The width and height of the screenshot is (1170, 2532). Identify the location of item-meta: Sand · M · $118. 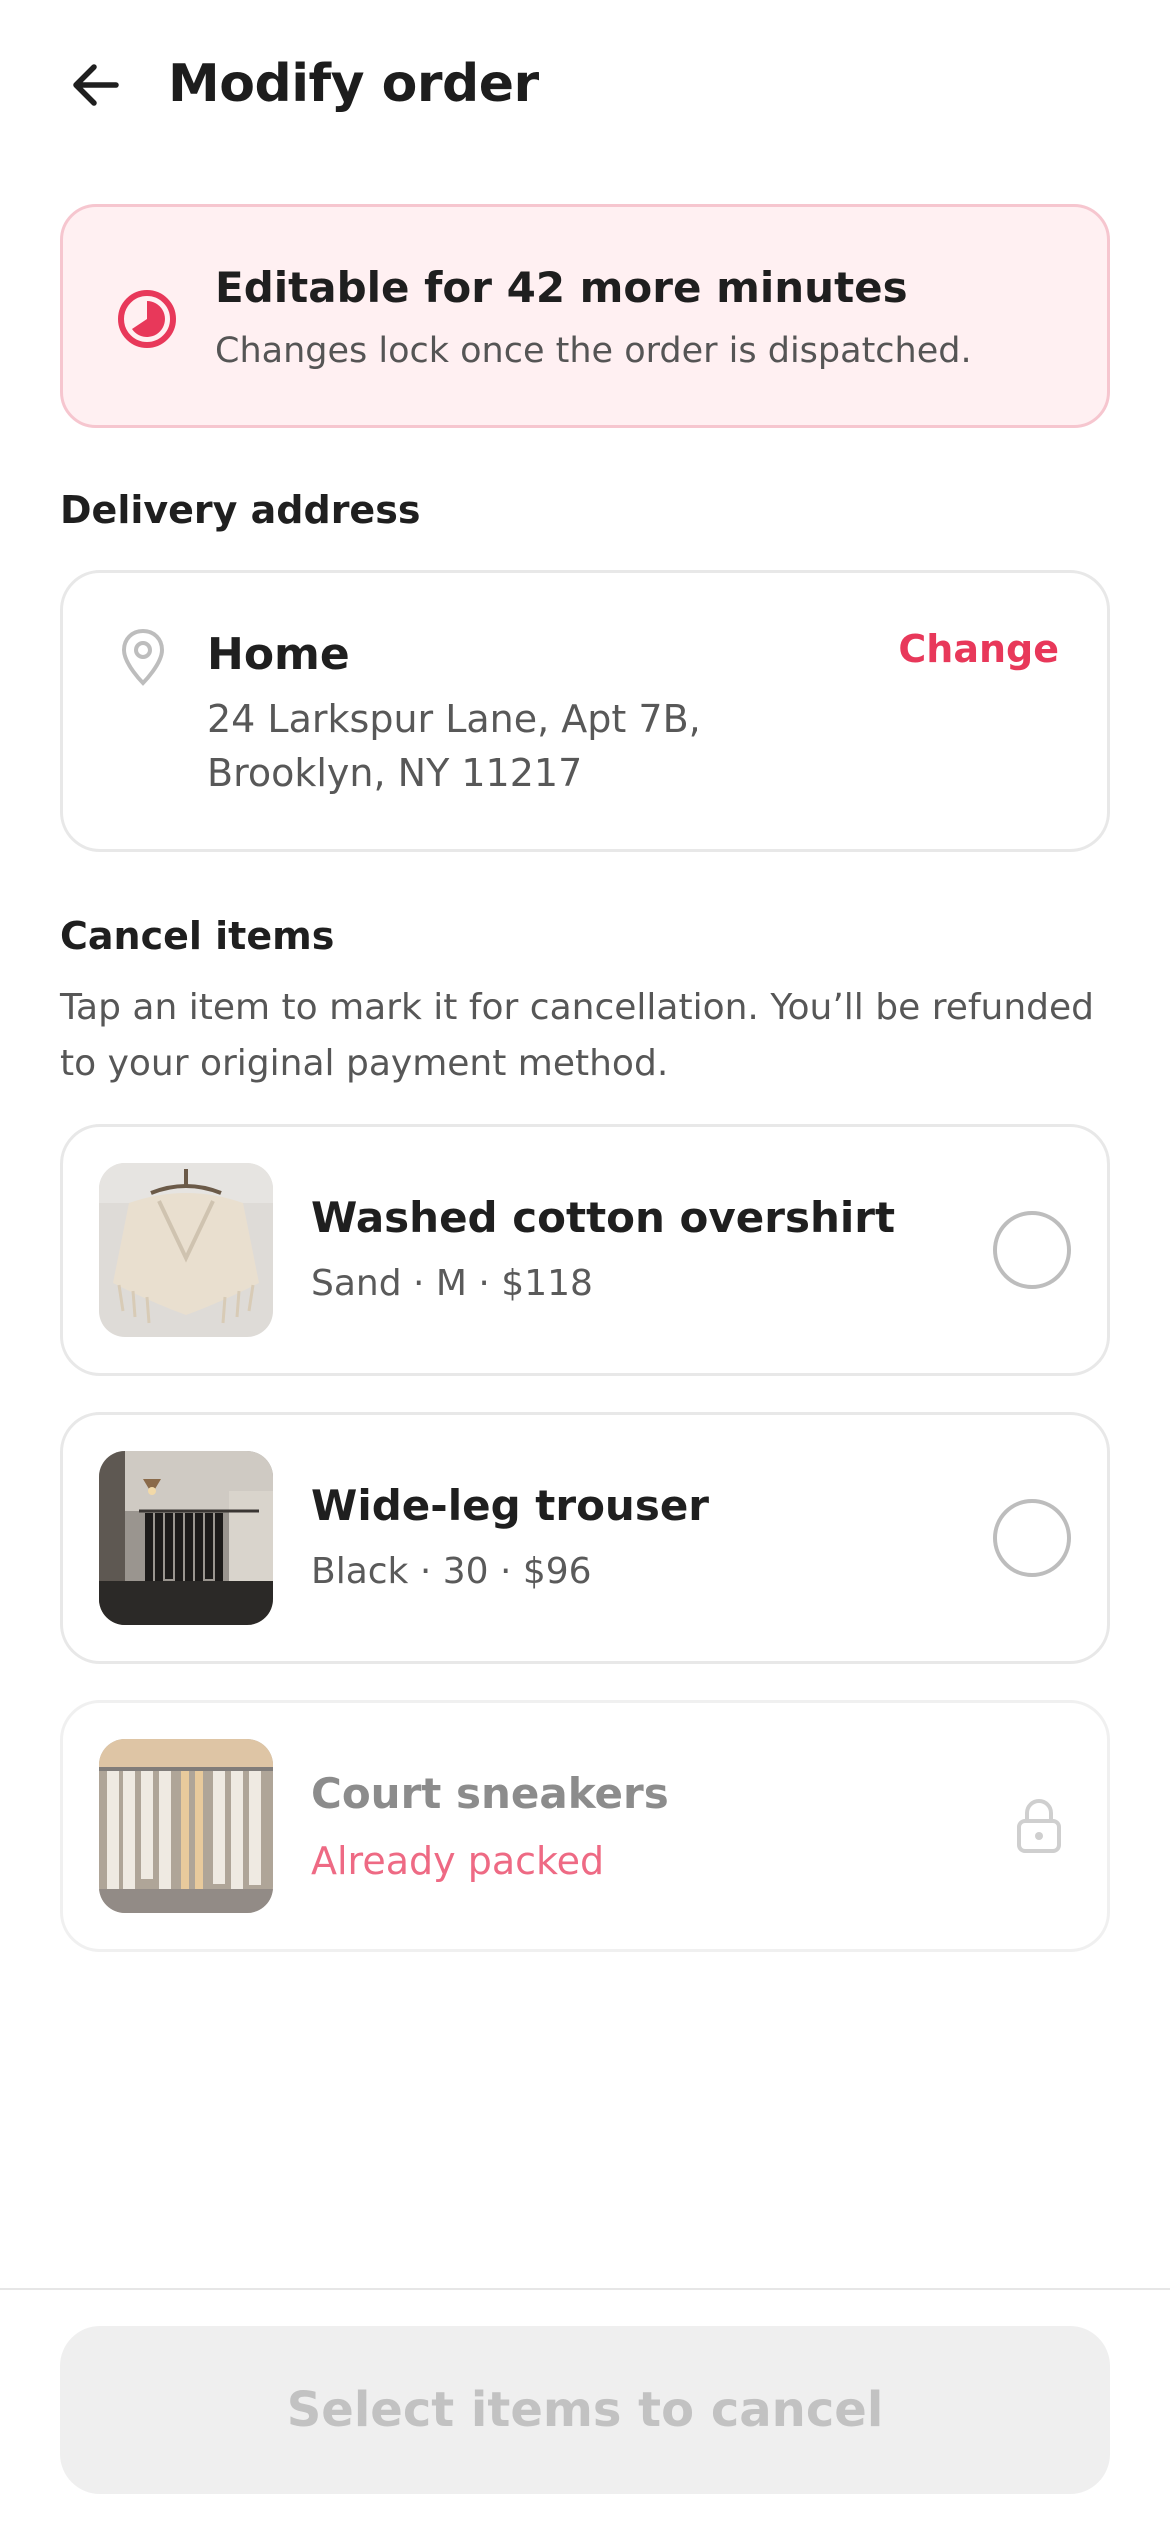
(452, 1283).